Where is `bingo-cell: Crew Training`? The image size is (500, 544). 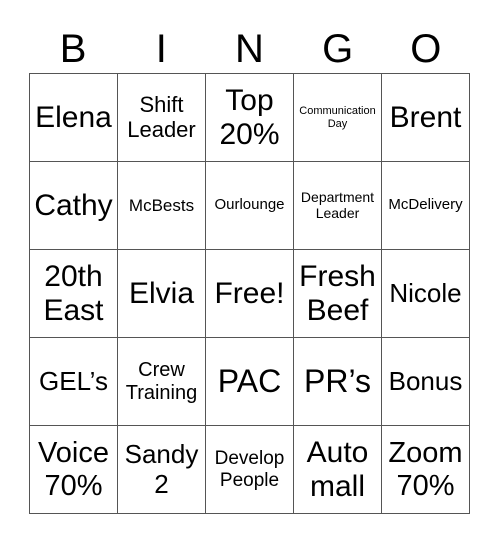
bingo-cell: Crew Training is located at coordinates (162, 382).